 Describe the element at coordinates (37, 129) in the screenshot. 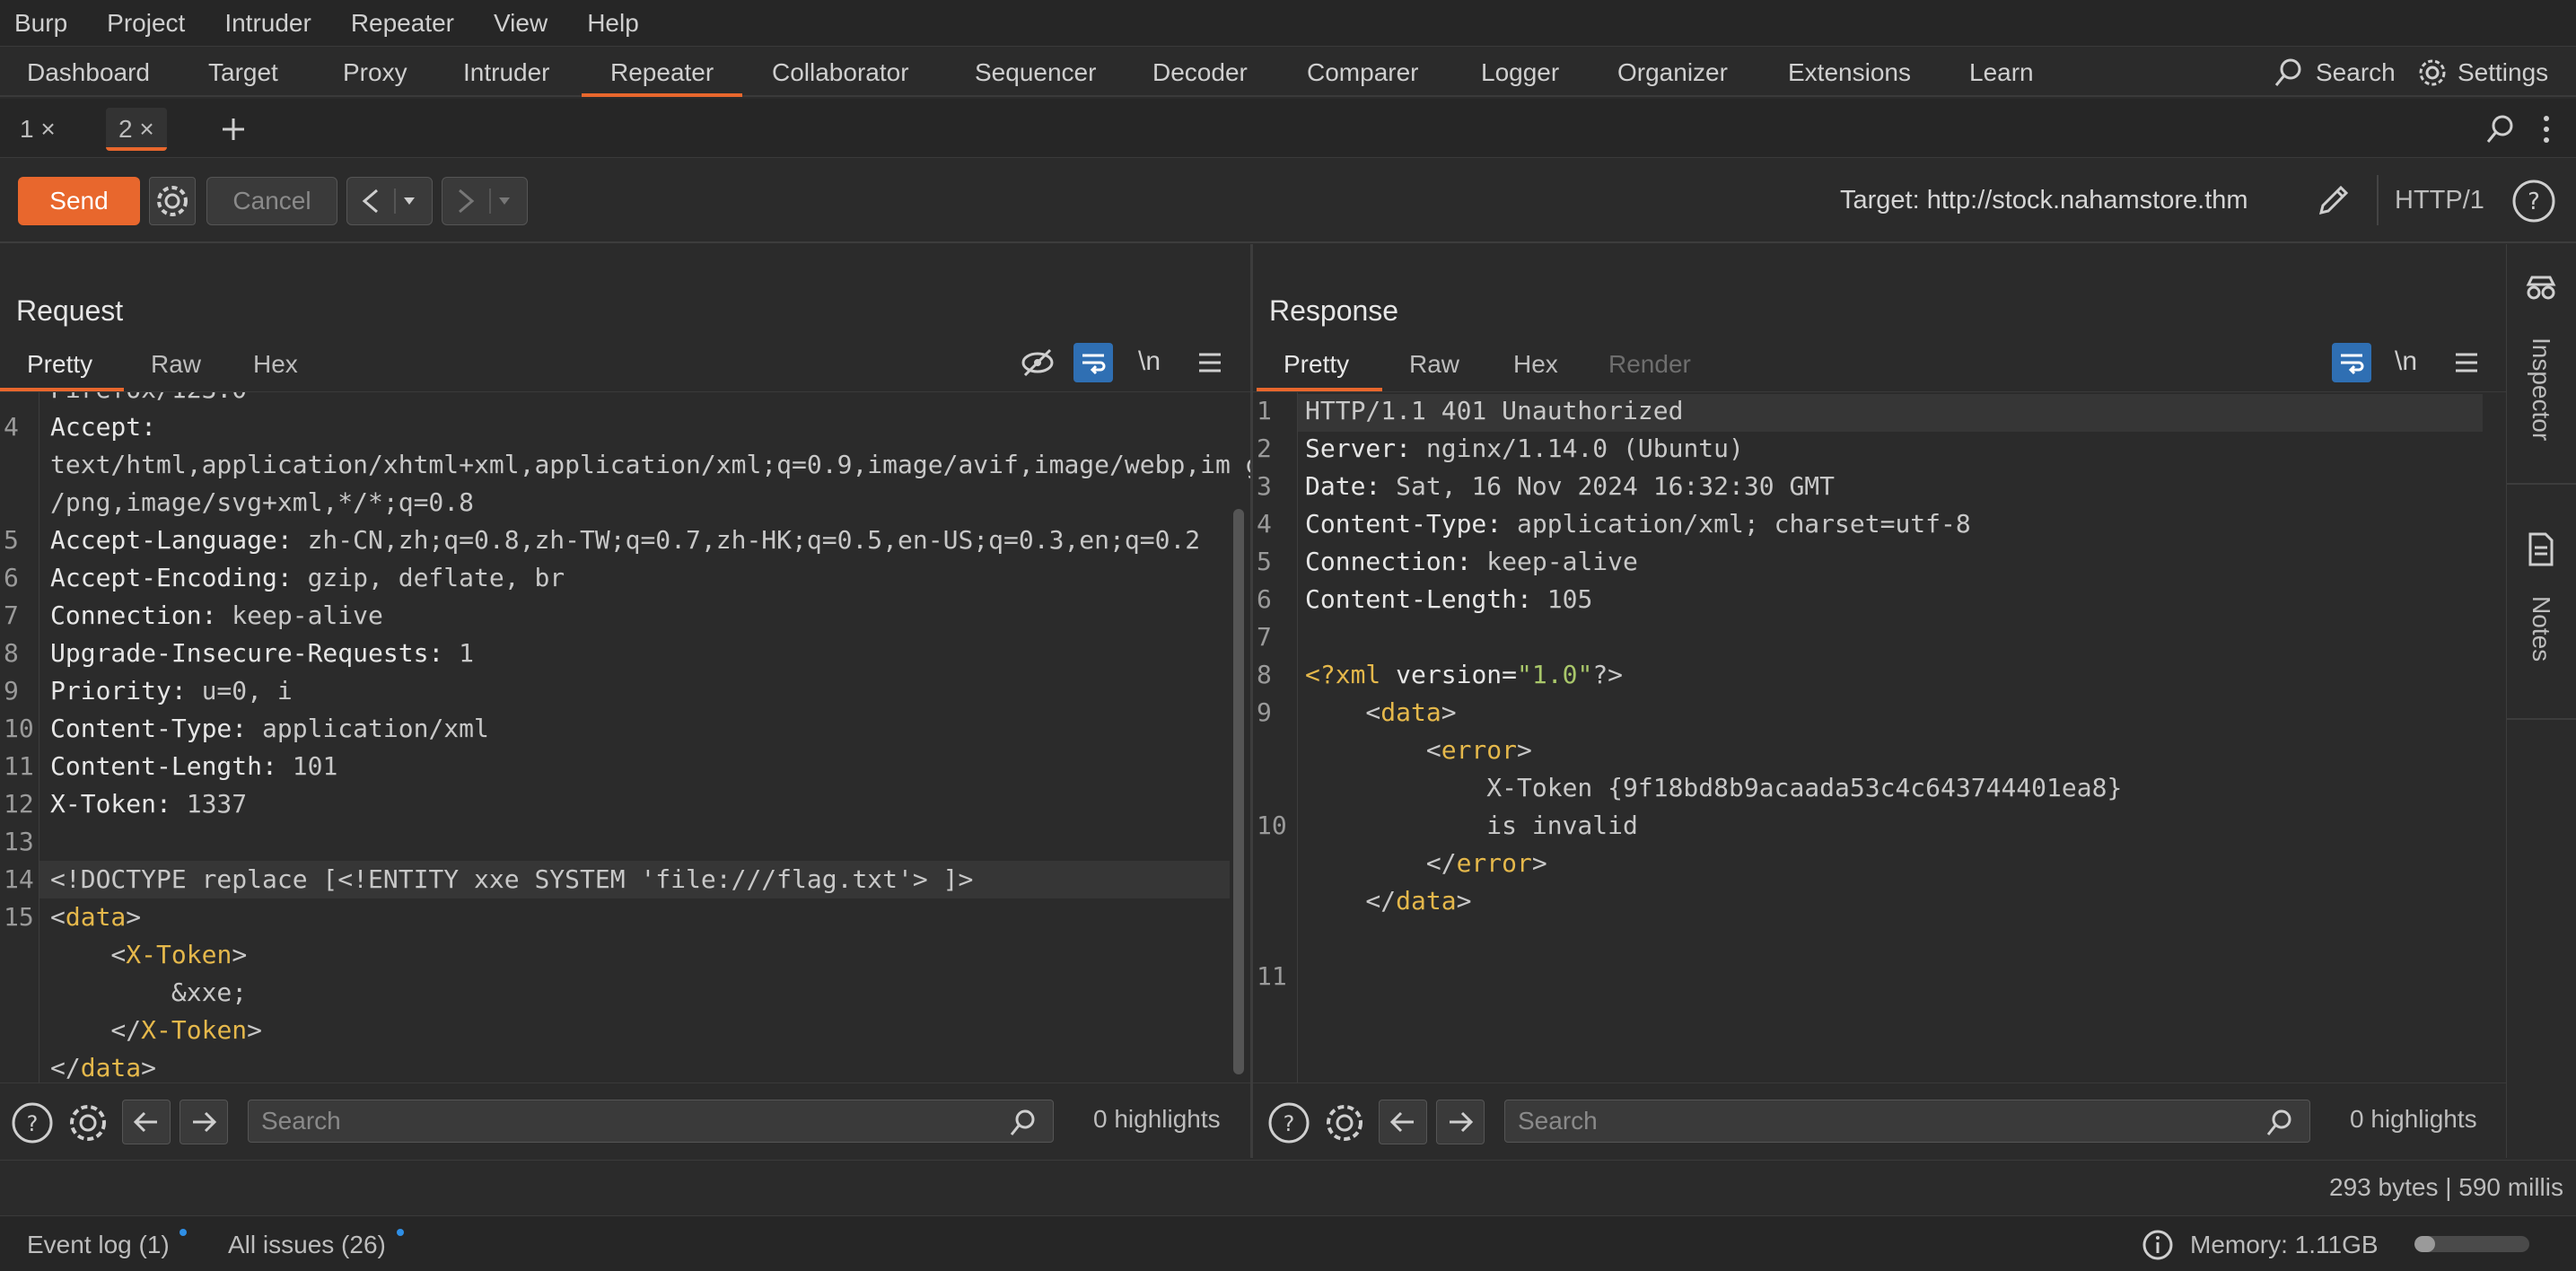

I see `repeater-tab-1: 1 ×` at that location.